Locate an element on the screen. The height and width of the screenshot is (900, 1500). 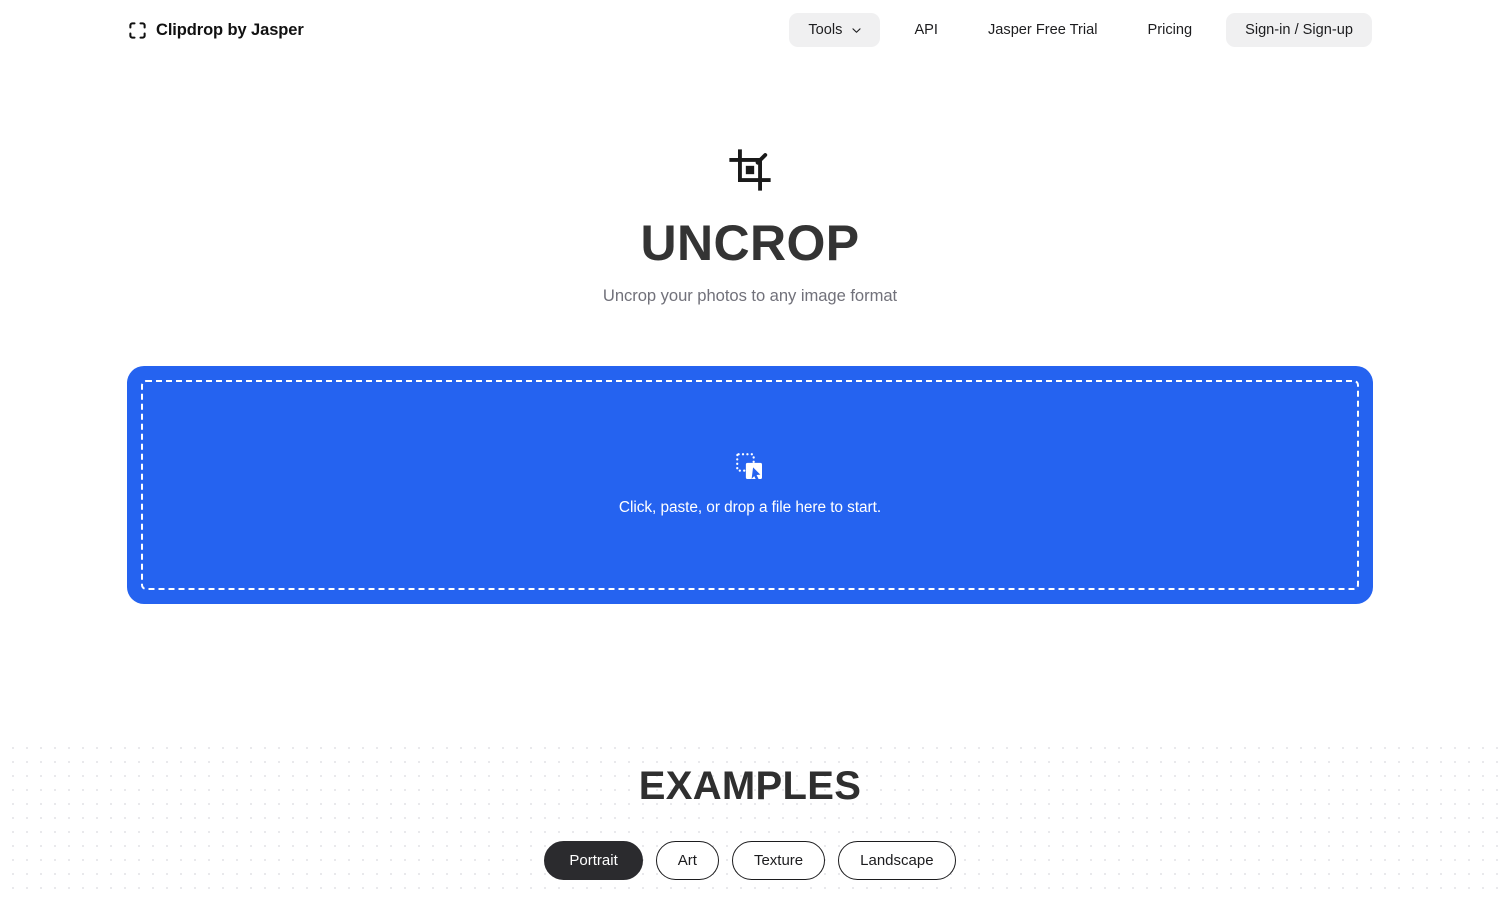
example-category-filters: Portrait Art Texture Landscape is located at coordinates (750, 860).